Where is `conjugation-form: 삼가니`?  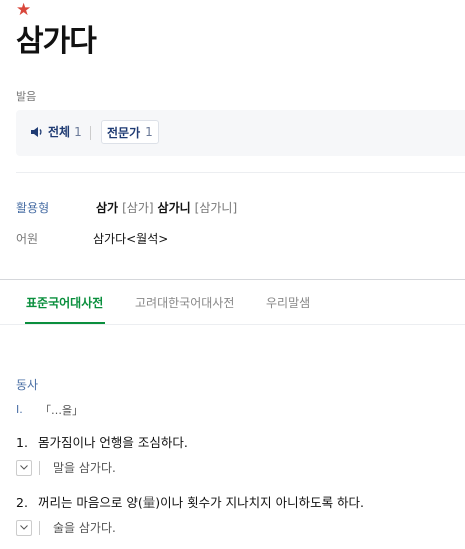 conjugation-form: 삼가니 is located at coordinates (174, 208).